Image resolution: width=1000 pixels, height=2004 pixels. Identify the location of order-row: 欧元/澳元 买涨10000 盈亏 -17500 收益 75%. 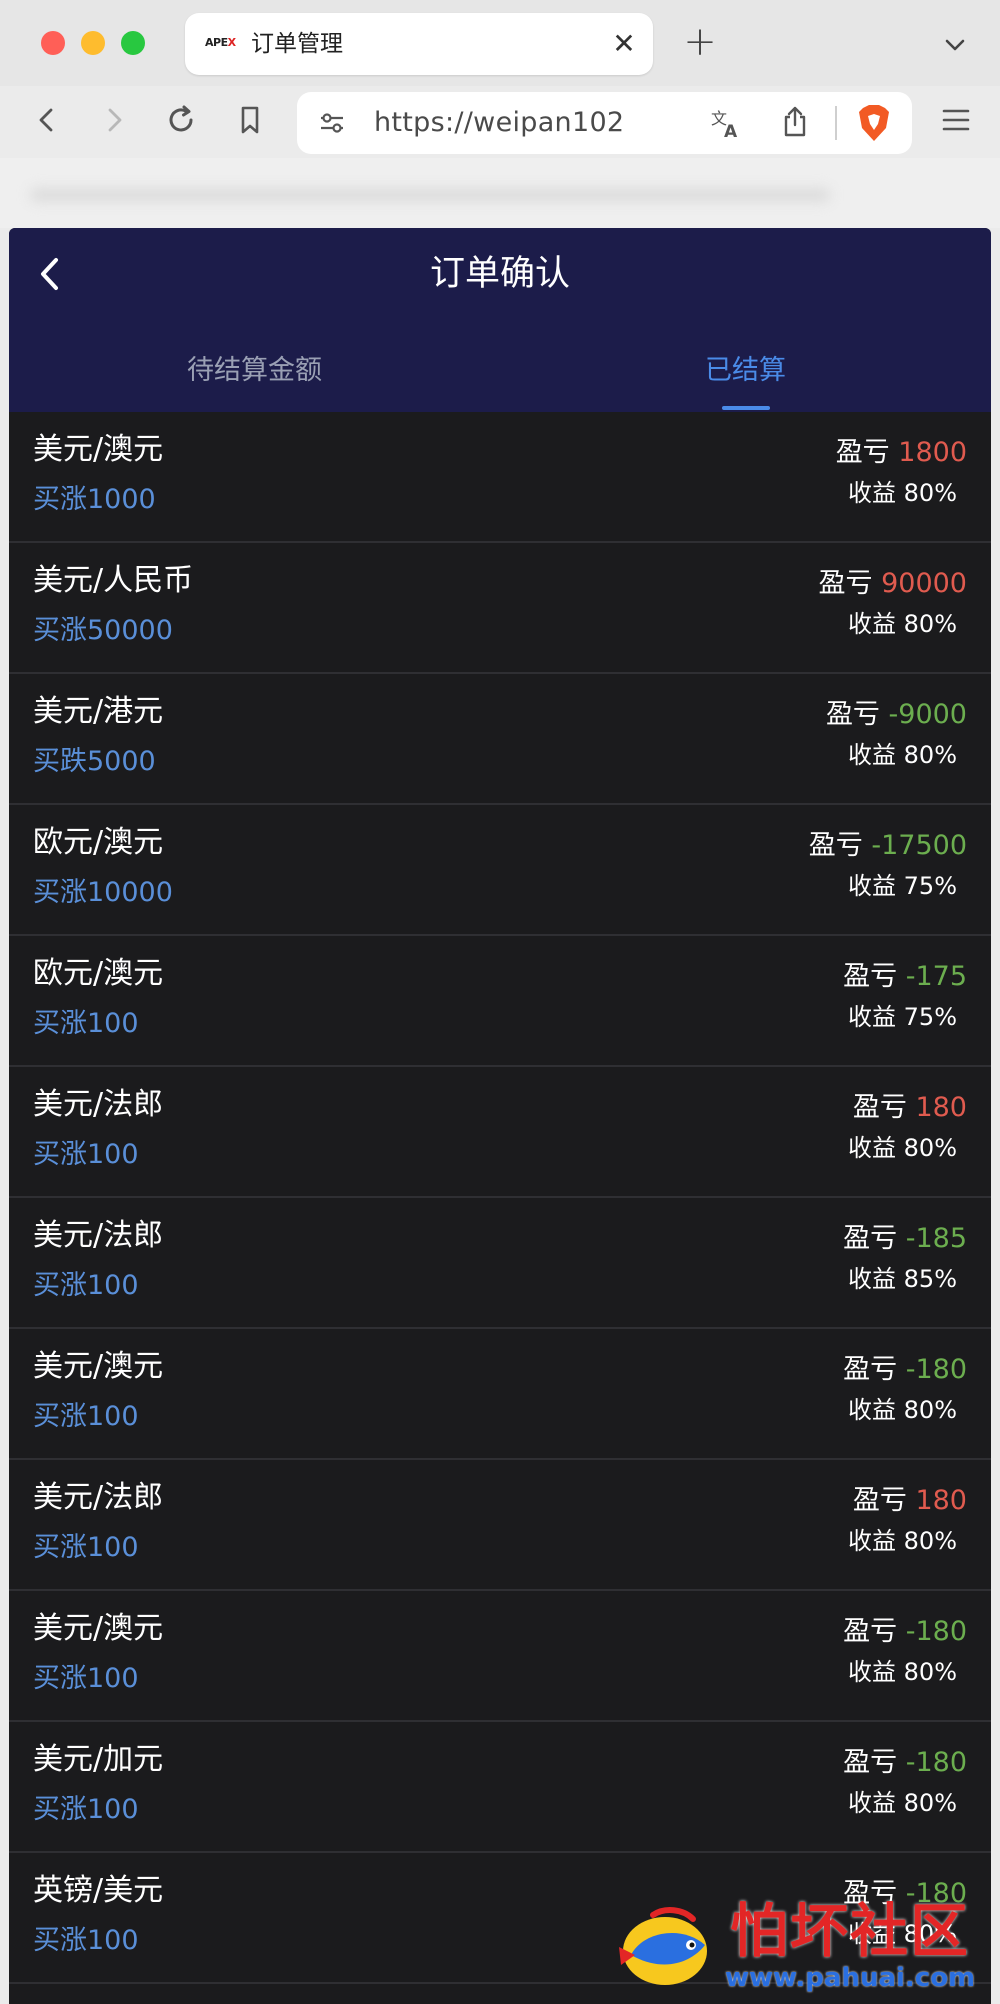
(500, 870).